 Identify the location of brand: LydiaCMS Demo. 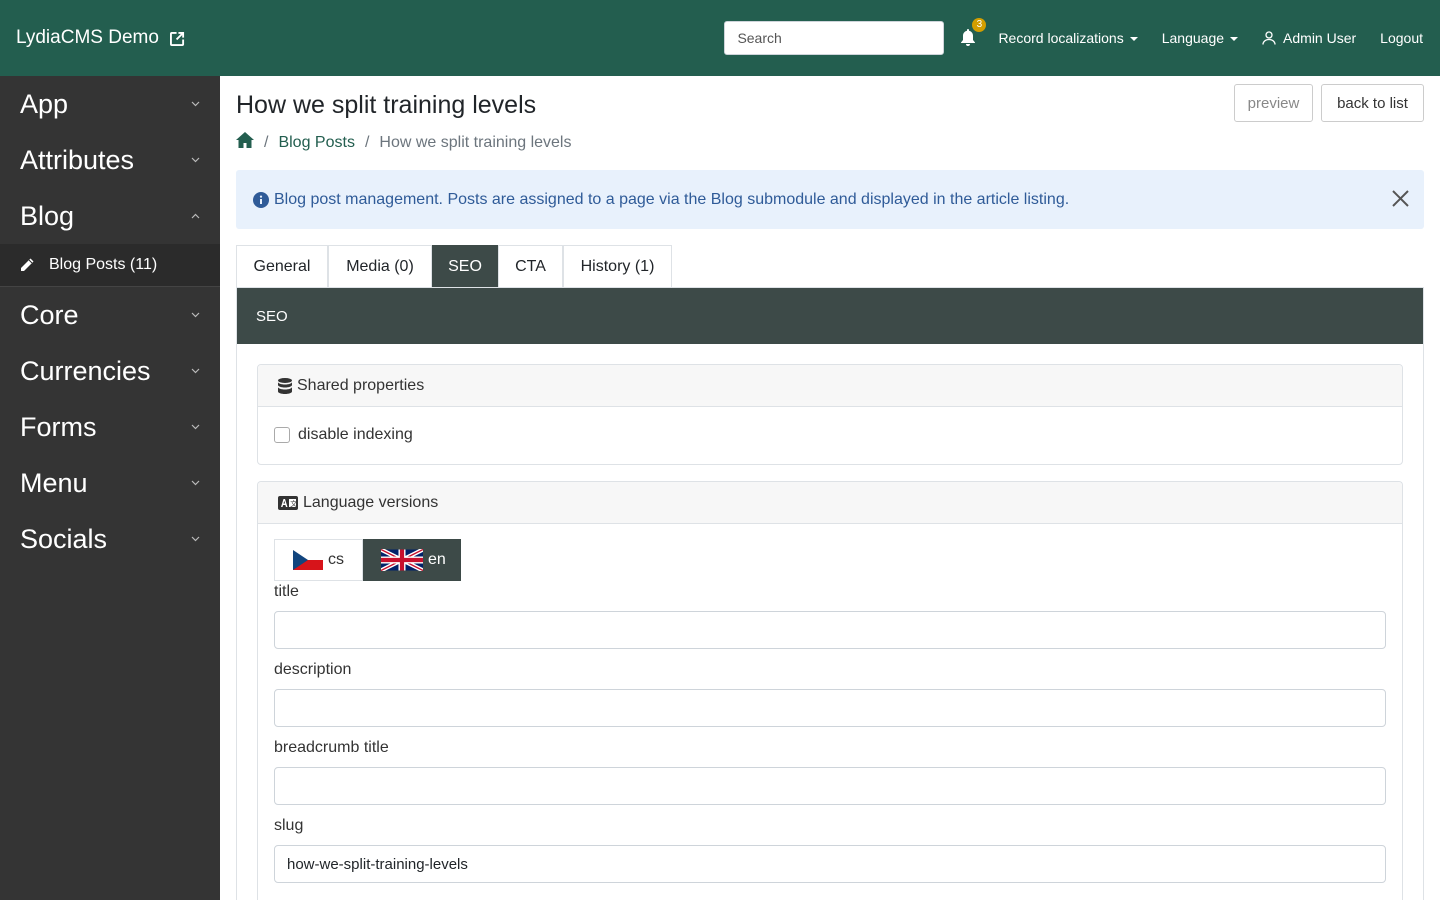
(100, 38).